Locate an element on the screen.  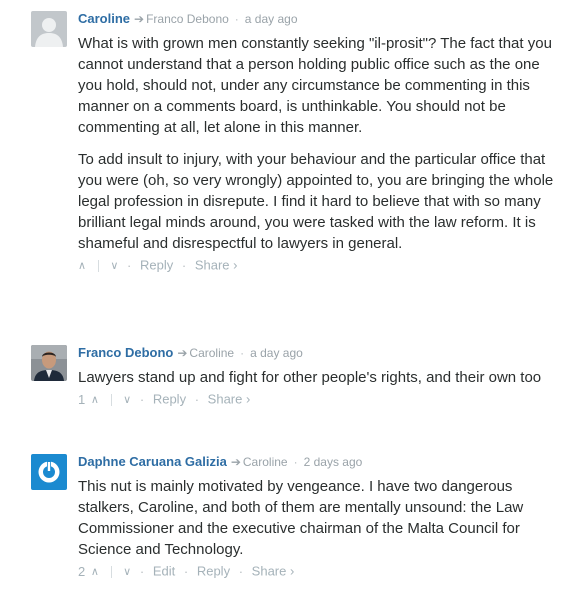
user-photo-icon is located at coordinates (49, 363).